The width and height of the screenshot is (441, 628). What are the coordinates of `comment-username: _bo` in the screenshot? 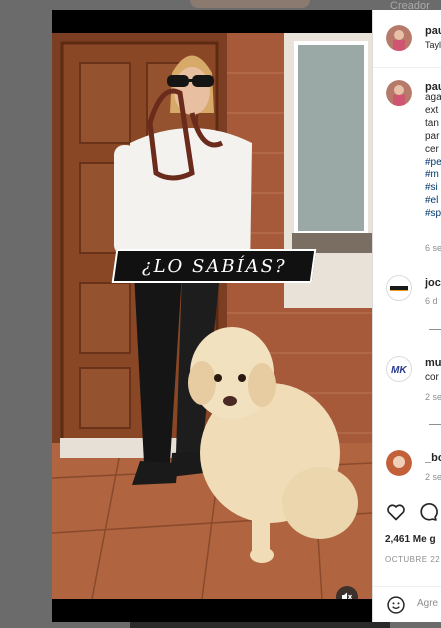 It's located at (433, 458).